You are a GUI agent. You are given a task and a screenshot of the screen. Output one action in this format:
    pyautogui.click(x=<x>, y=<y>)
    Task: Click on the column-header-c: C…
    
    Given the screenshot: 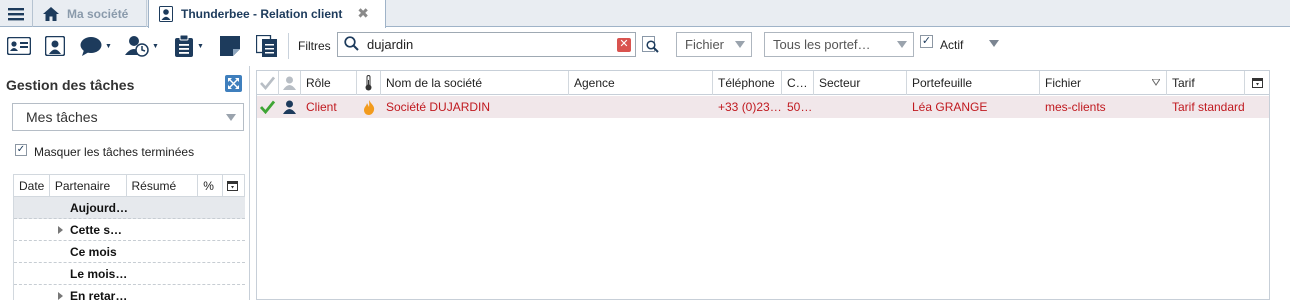 What is the action you would take?
    pyautogui.click(x=798, y=83)
    